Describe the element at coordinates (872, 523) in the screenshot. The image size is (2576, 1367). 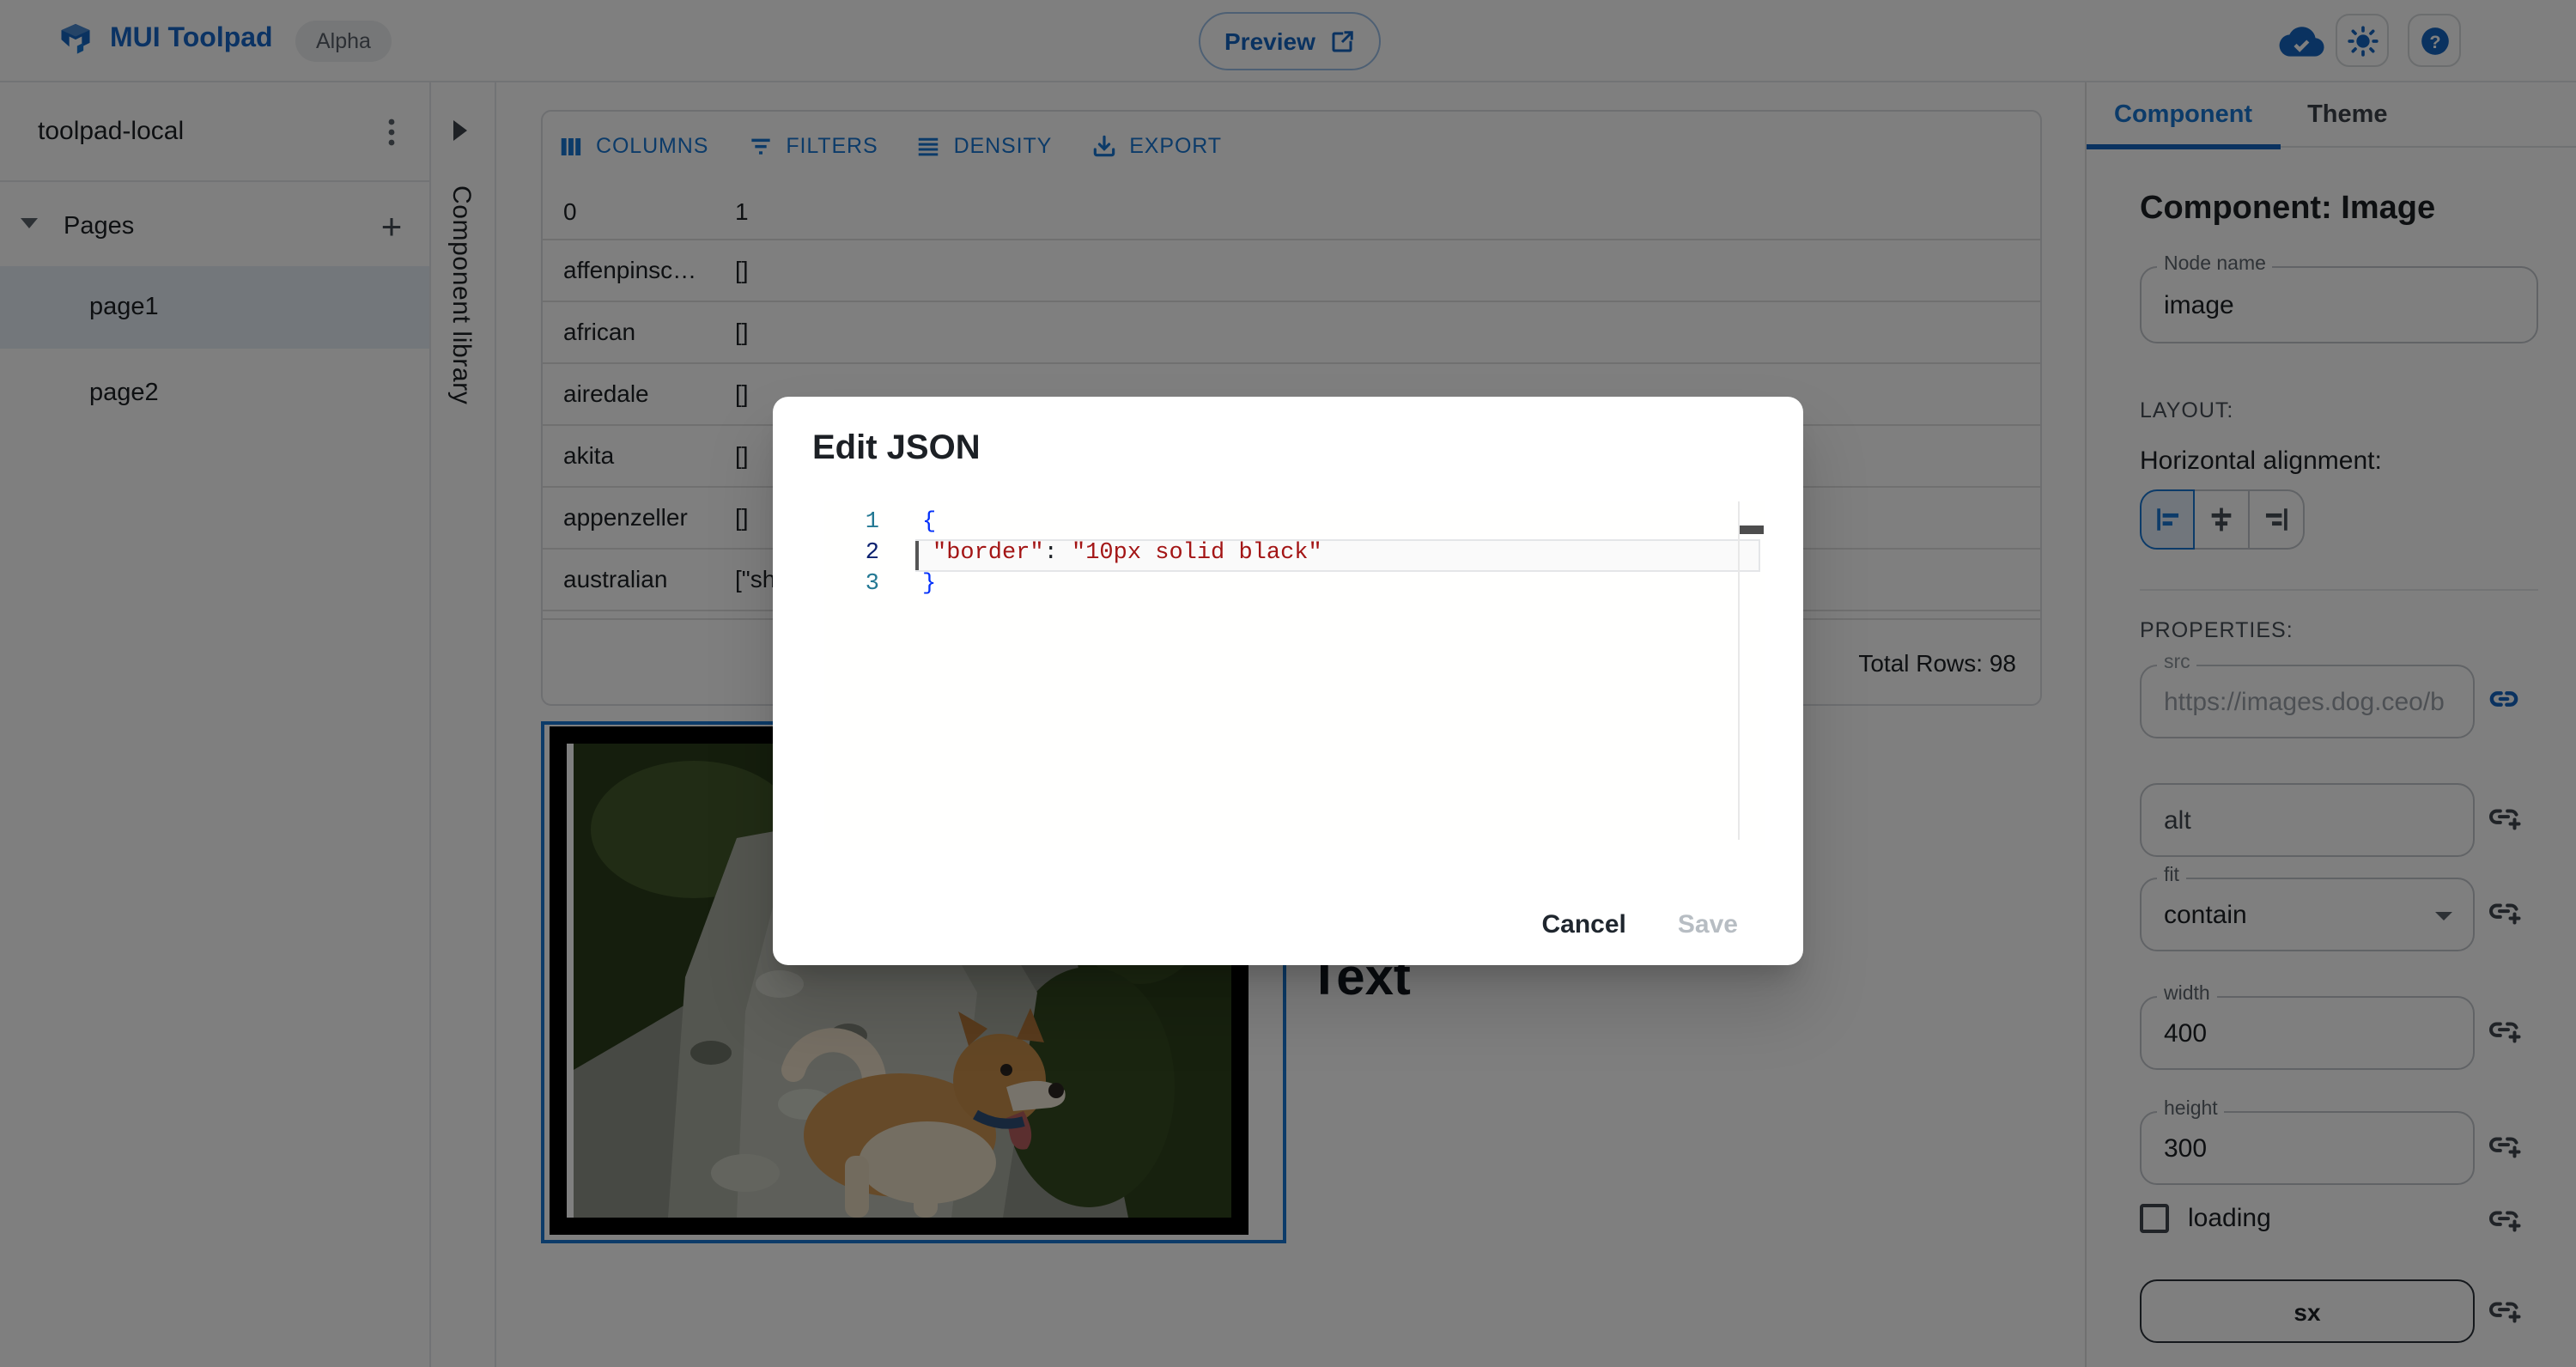
I see `line-number: 1` at that location.